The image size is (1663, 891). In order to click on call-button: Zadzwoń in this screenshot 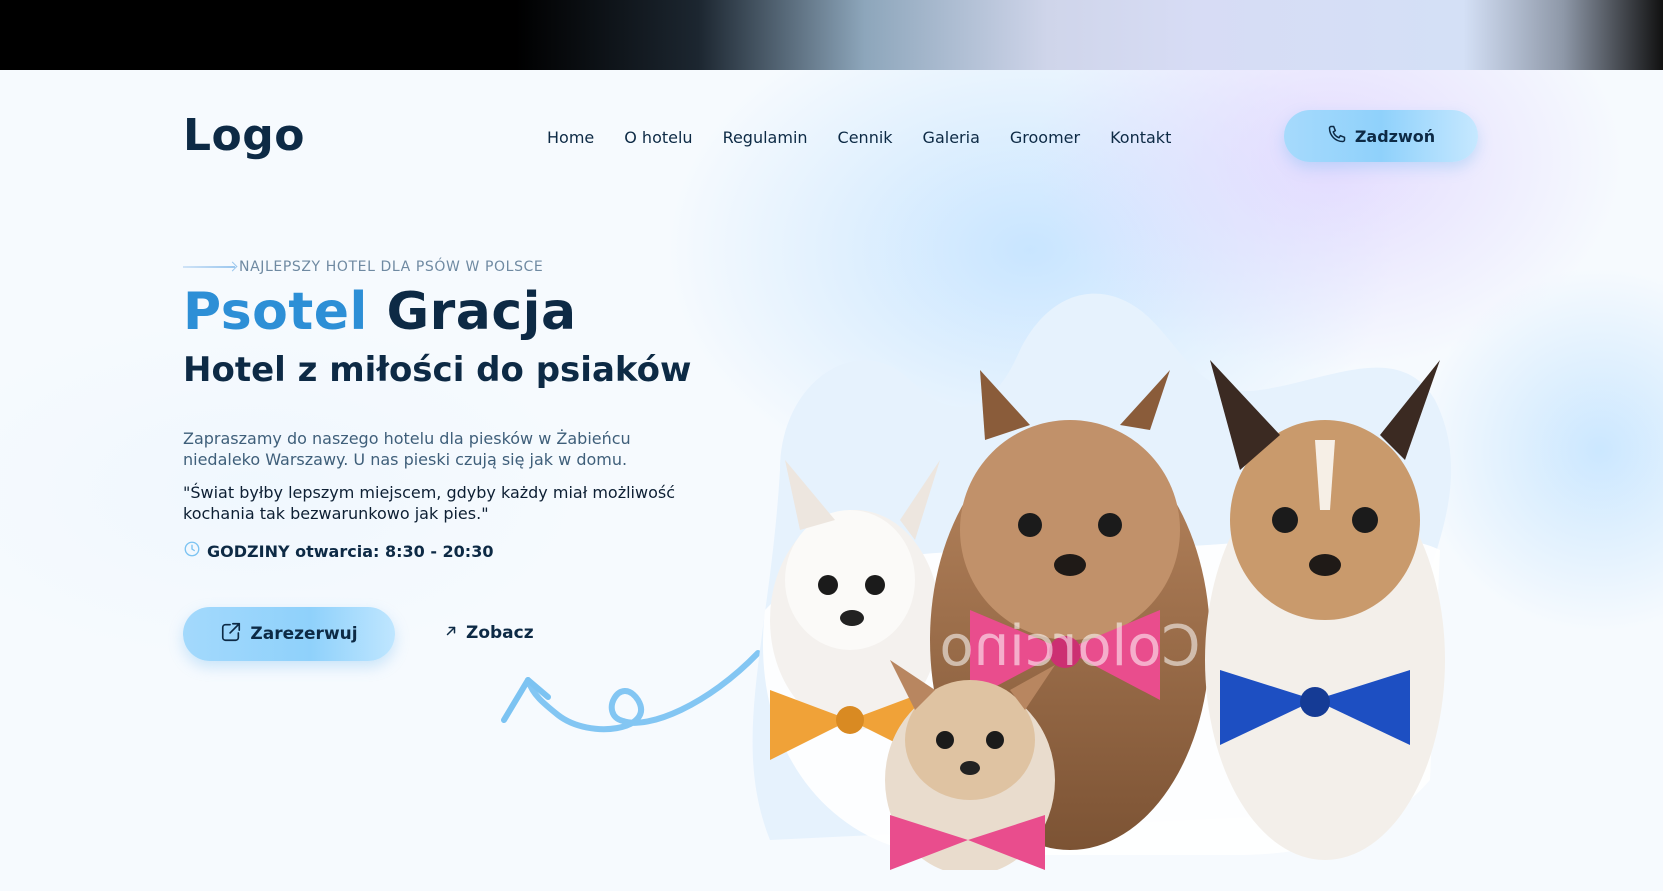, I will do `click(1381, 136)`.